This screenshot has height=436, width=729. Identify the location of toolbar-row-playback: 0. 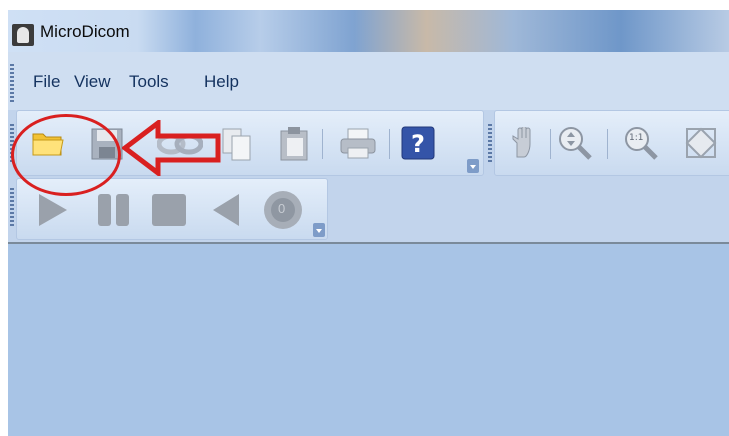
(368, 210).